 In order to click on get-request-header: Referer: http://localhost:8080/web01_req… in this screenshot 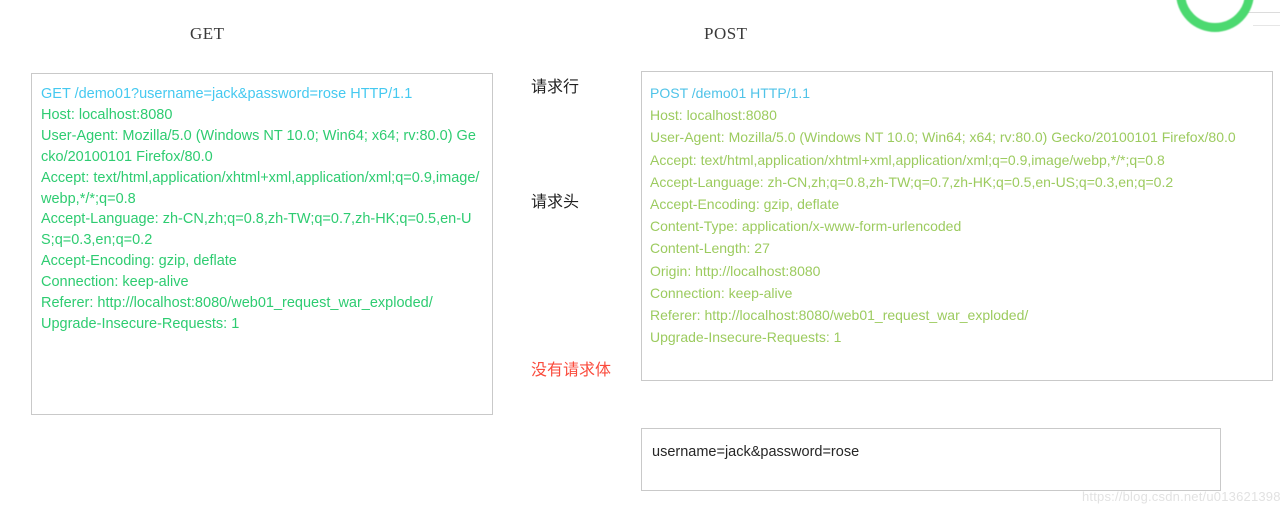, I will do `click(237, 303)`.